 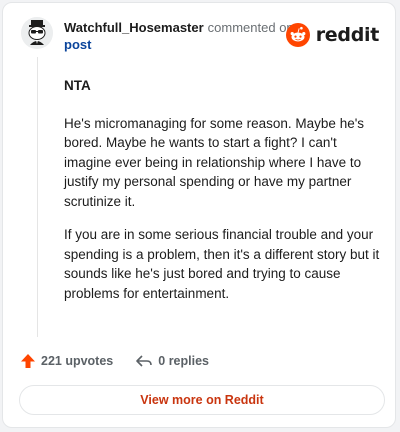 I want to click on reply-button: 0 replies, so click(x=172, y=361).